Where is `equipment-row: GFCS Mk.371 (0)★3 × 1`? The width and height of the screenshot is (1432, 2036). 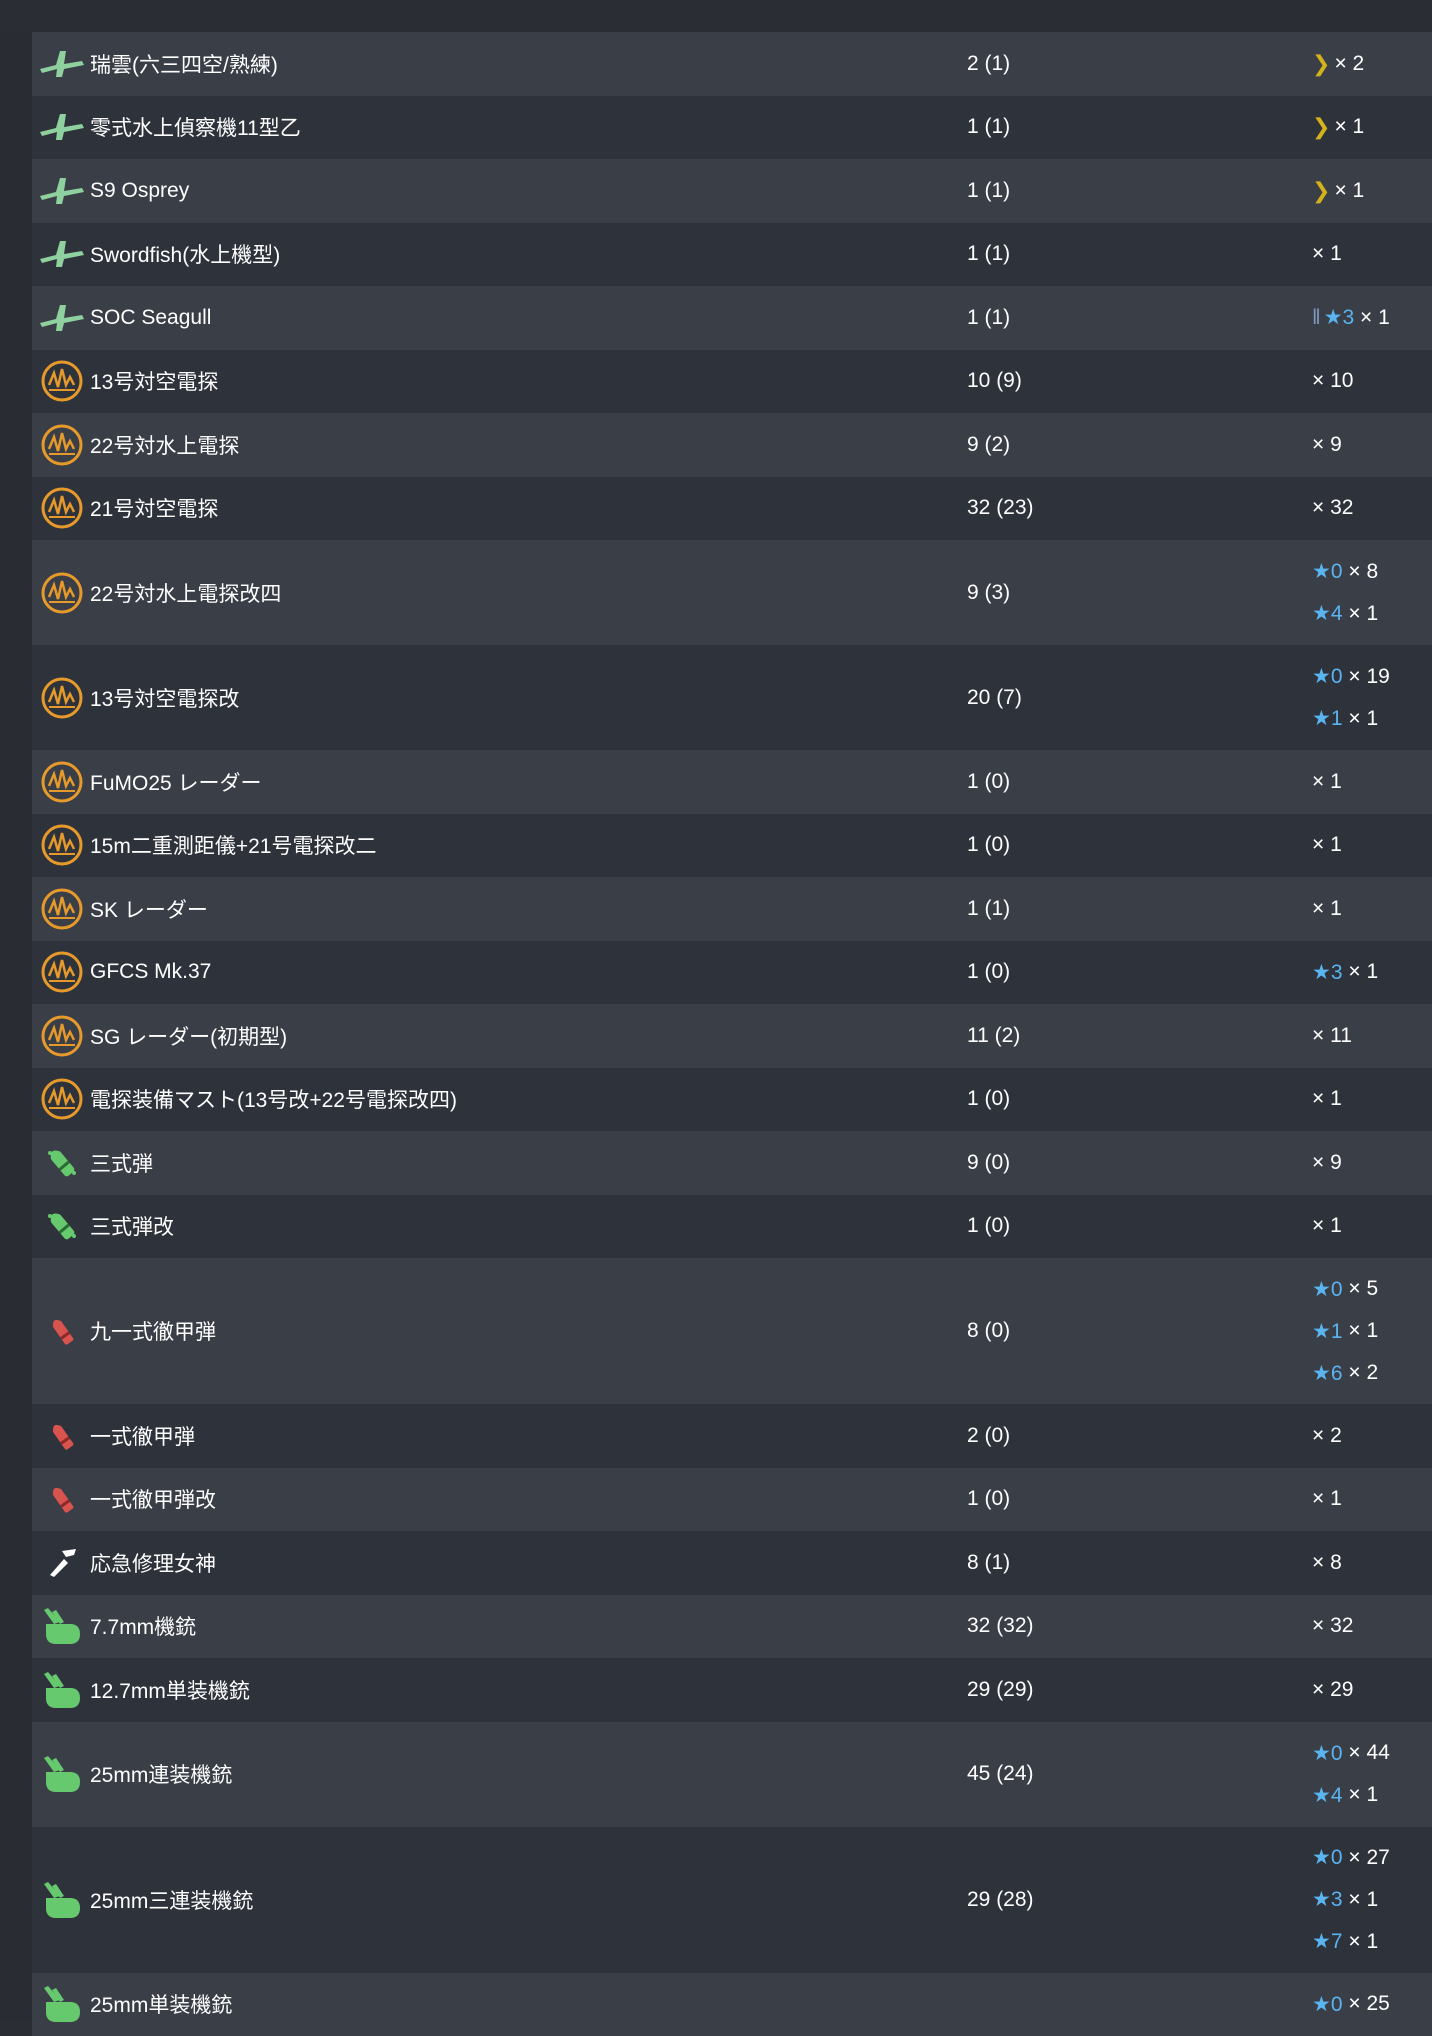
equipment-row: GFCS Mk.371 (0)★3 × 1 is located at coordinates (732, 973).